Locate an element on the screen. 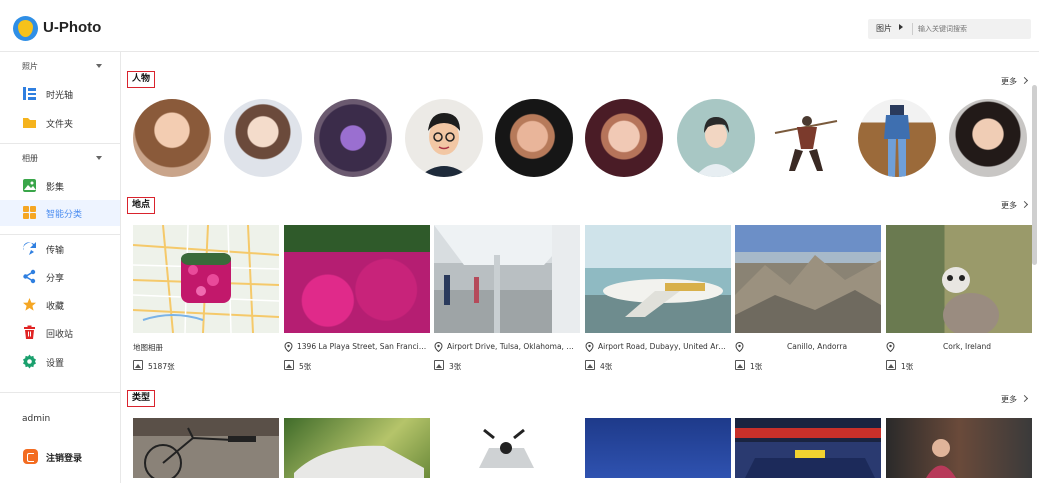  sidebar-item-transfer: 传输 is located at coordinates (60, 249).